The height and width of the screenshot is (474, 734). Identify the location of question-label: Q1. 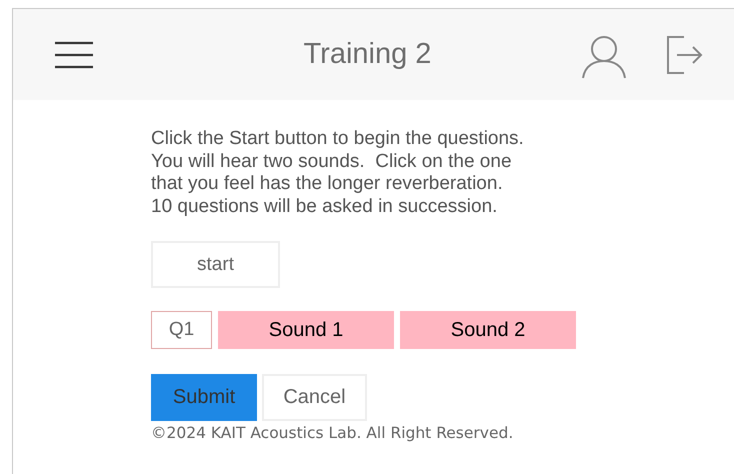
(181, 330).